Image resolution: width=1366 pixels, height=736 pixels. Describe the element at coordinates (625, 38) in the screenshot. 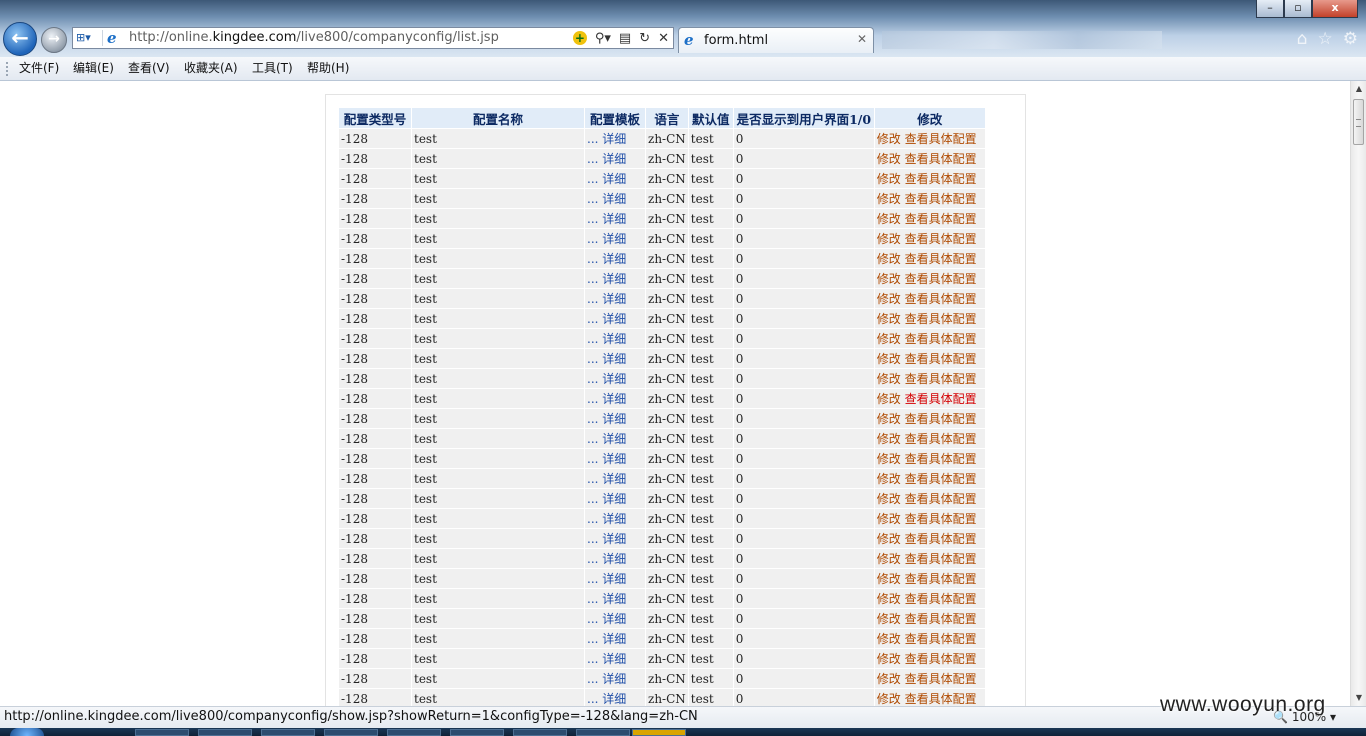

I see `rss-icon: ▤` at that location.